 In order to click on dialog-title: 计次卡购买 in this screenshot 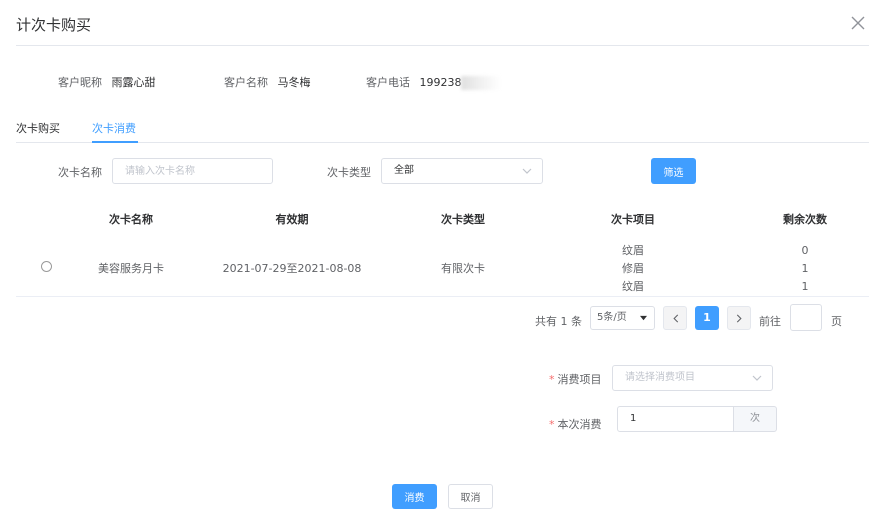, I will do `click(54, 25)`.